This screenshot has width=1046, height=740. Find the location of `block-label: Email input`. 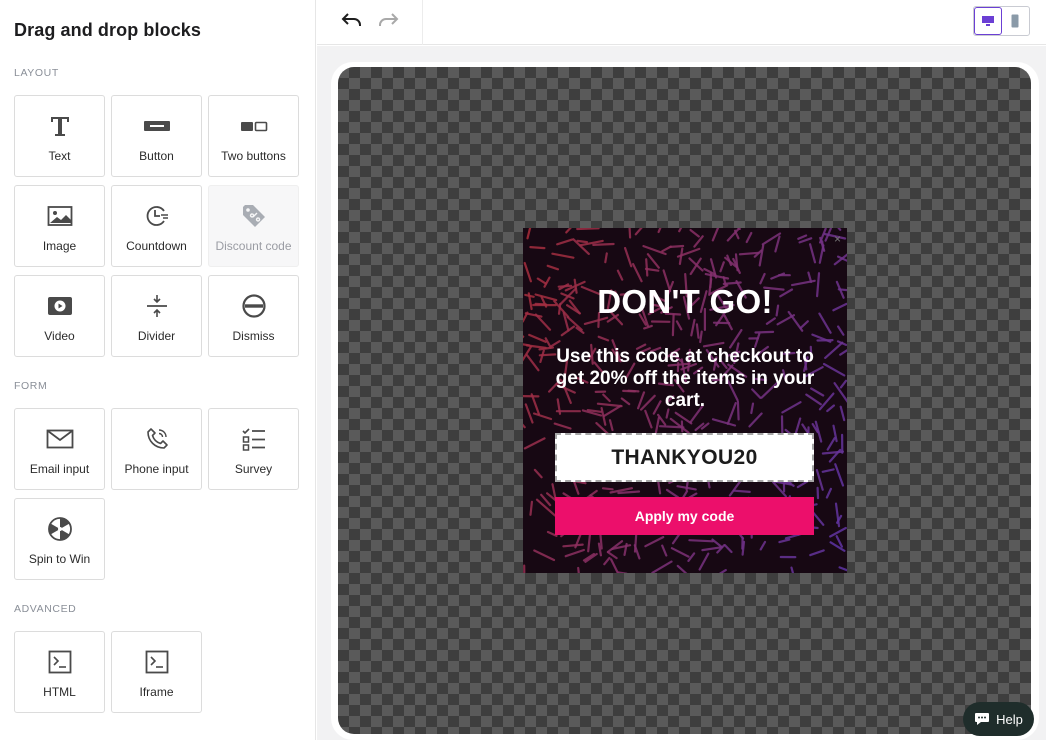

block-label: Email input is located at coordinates (59, 469).